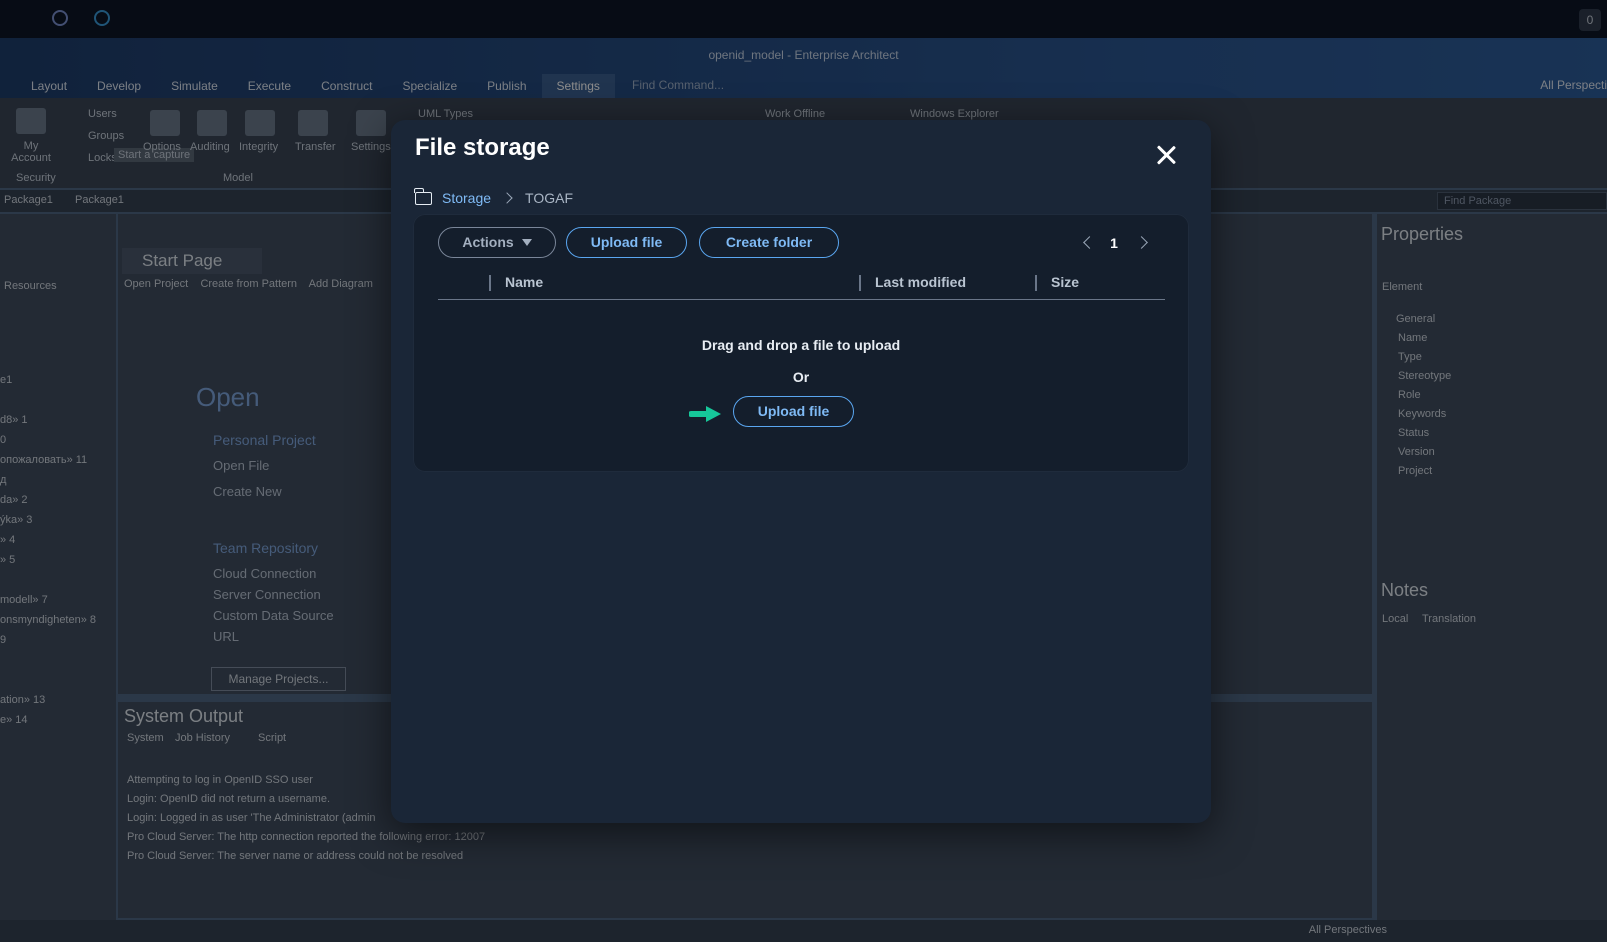 The image size is (1607, 942). I want to click on general-section: General, so click(1415, 319).